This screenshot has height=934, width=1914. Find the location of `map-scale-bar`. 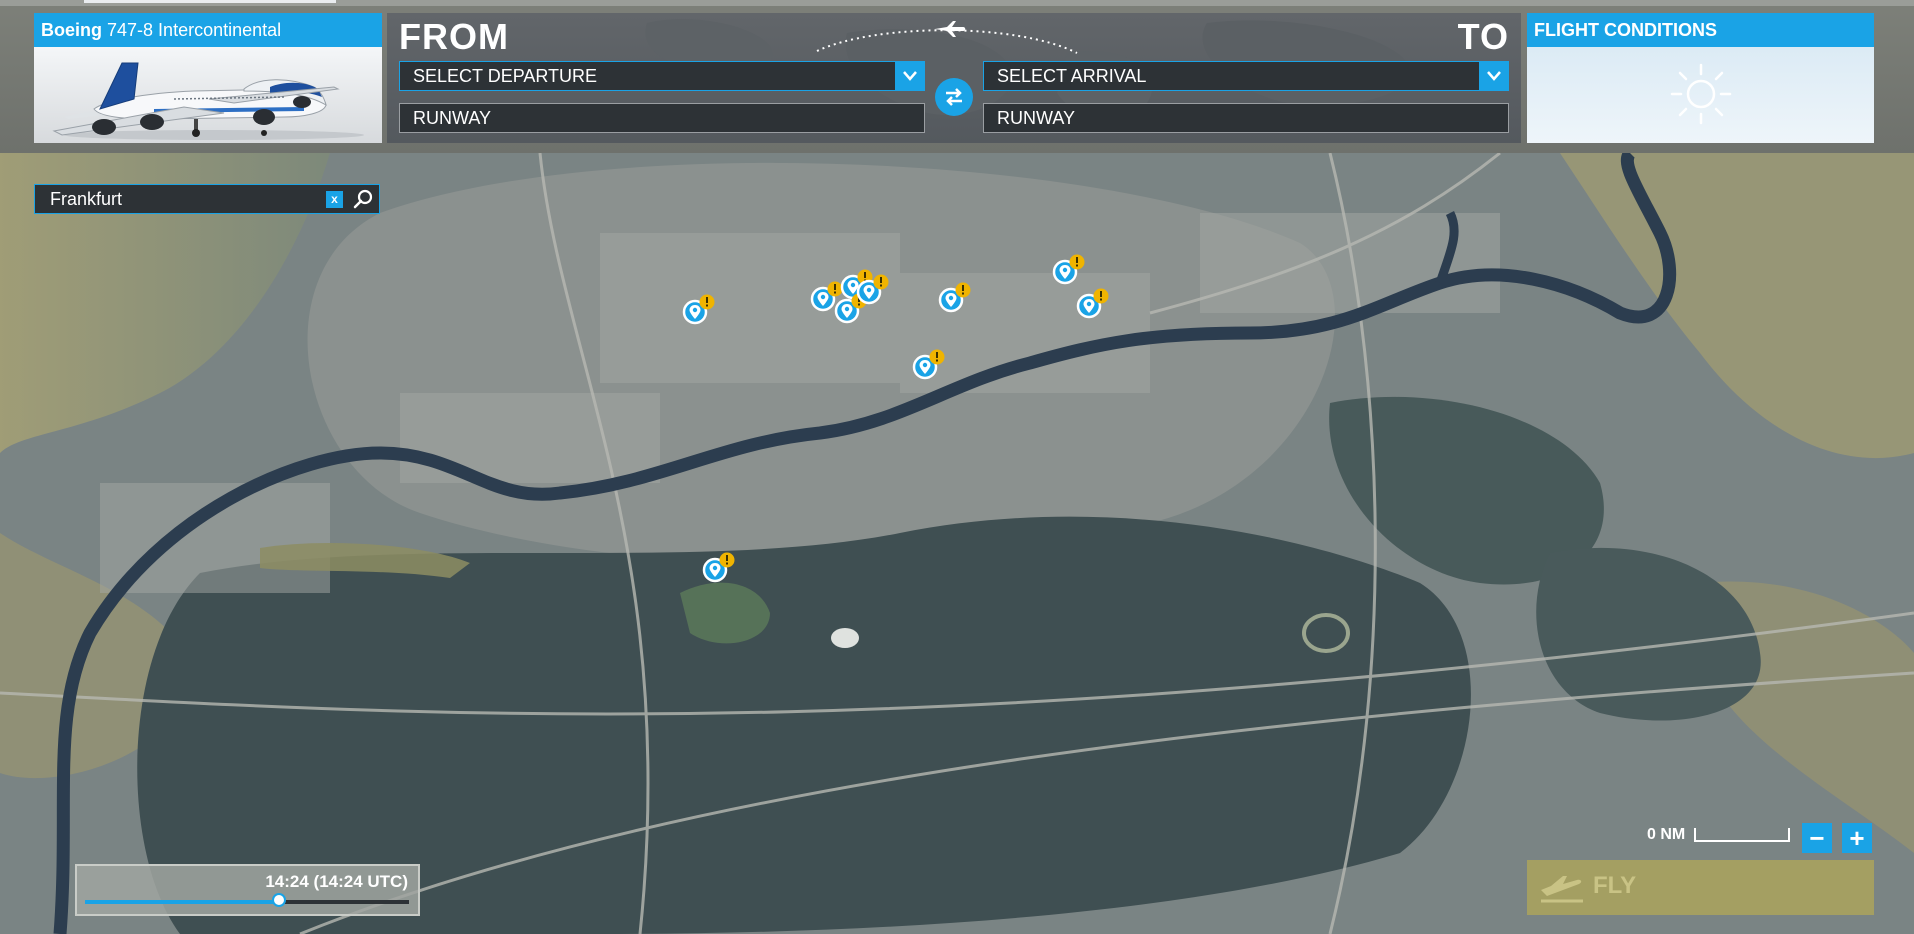

map-scale-bar is located at coordinates (1742, 835).